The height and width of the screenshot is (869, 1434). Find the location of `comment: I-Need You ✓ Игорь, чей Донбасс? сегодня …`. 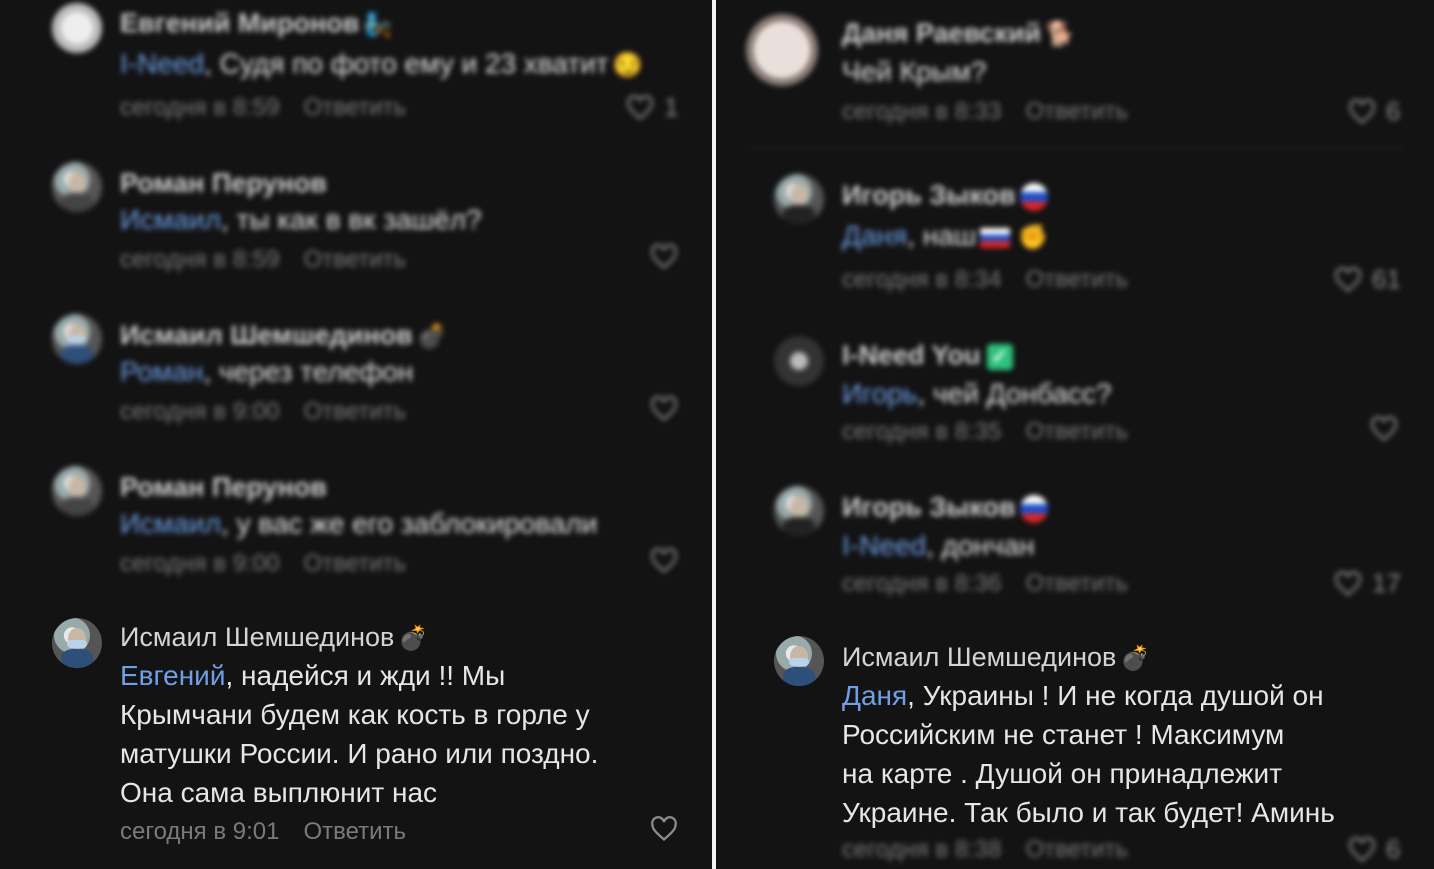

comment: I-Need You ✓ Игорь, чей Донбасс? сегодня … is located at coordinates (1075, 392).